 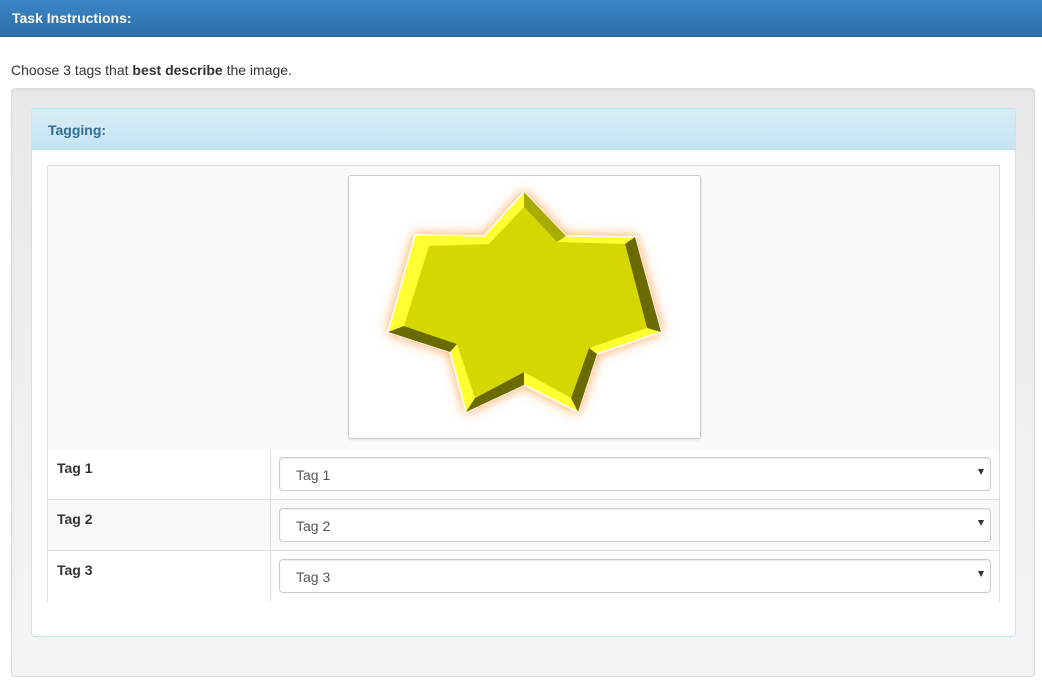 I want to click on tag-row-1: Tag 1 Tag 1, so click(x=523, y=474).